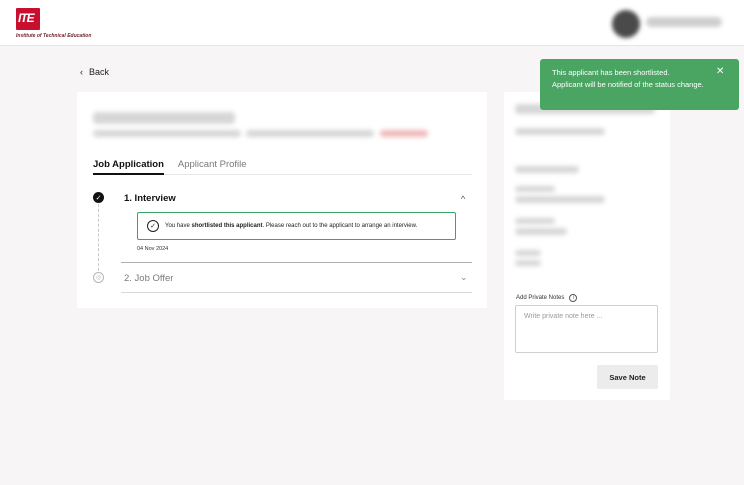 The image size is (744, 485). Describe the element at coordinates (587, 246) in the screenshot. I see `applicant-summary-card` at that location.